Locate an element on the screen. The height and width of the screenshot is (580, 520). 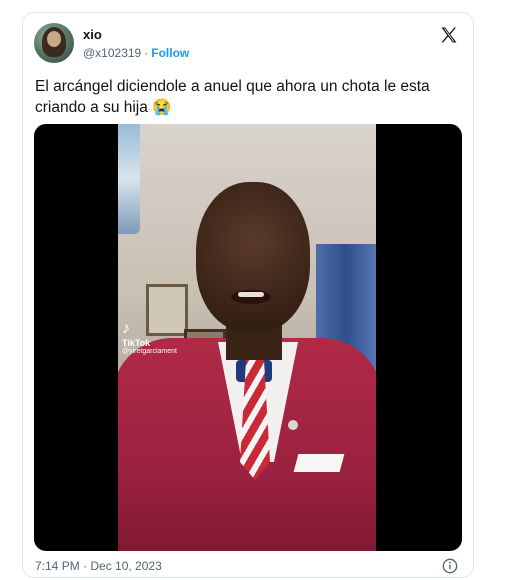
x-logo-icon is located at coordinates (449, 35).